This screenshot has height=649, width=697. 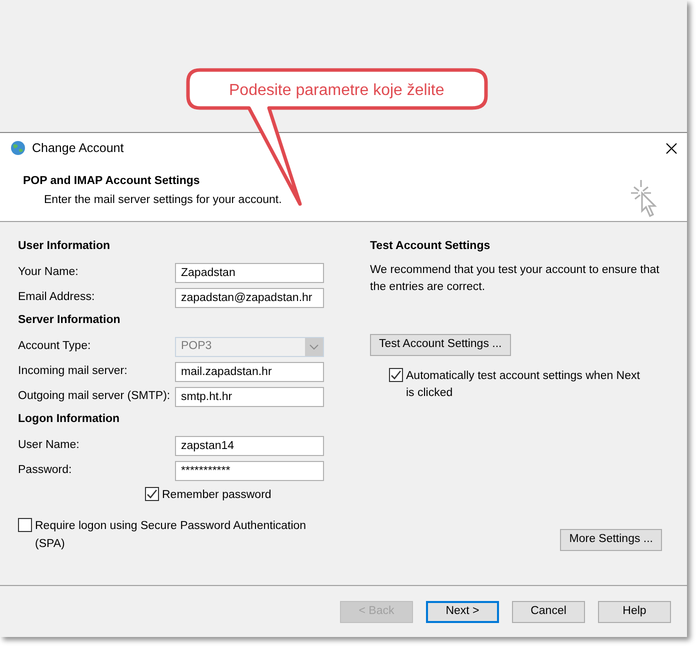 What do you see at coordinates (95, 396) in the screenshot?
I see `field-label: Outgoing mail server (SMTP):` at bounding box center [95, 396].